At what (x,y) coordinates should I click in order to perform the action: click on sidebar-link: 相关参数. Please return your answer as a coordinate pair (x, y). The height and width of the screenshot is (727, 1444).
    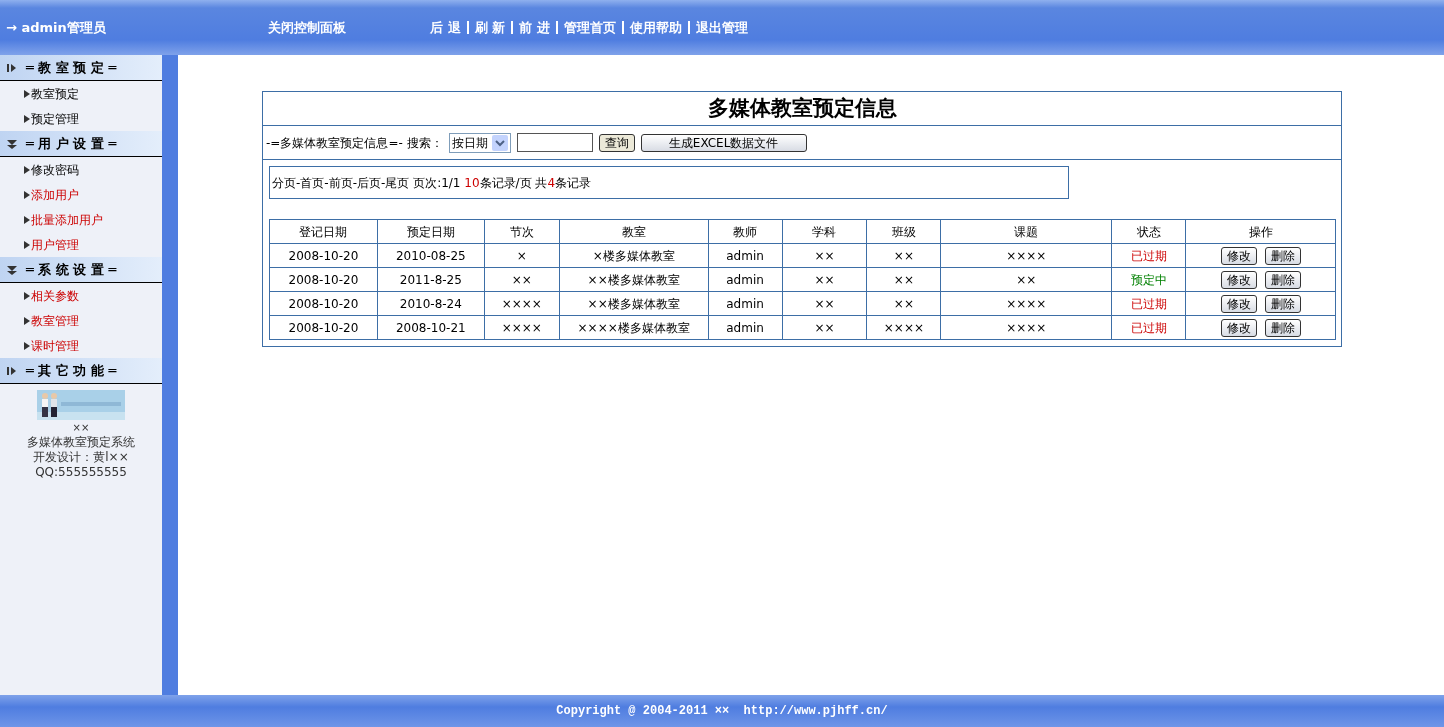
    Looking at the image, I should click on (55, 295).